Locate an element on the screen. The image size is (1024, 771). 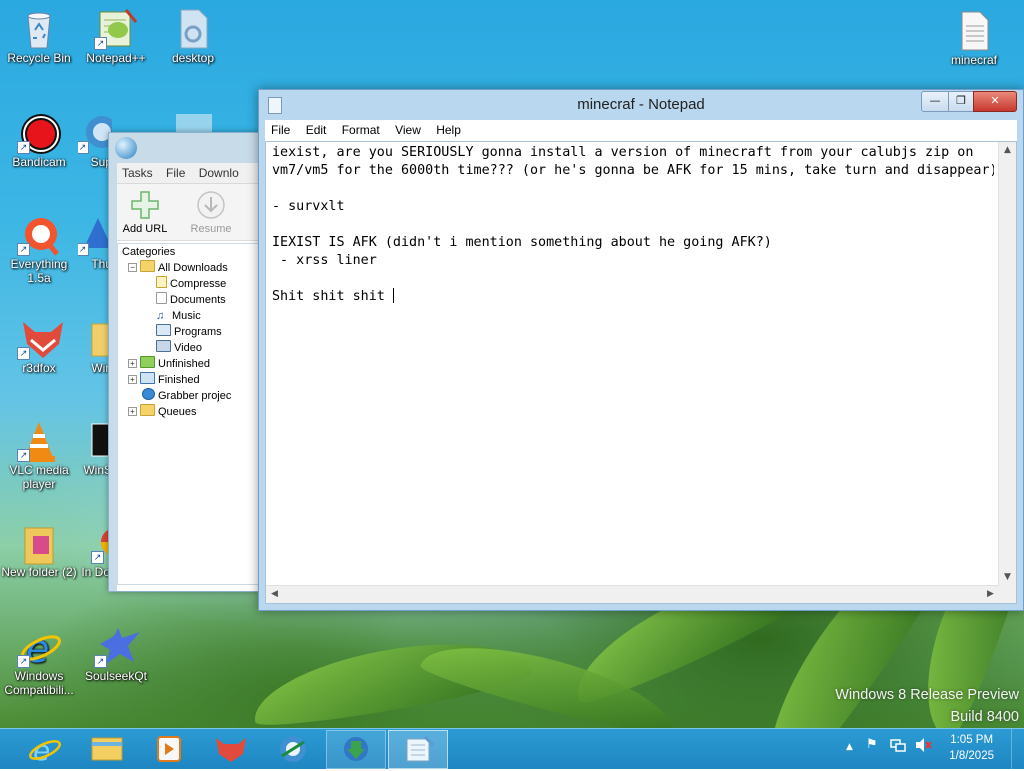
menu-help: Help is located at coordinates (448, 128).